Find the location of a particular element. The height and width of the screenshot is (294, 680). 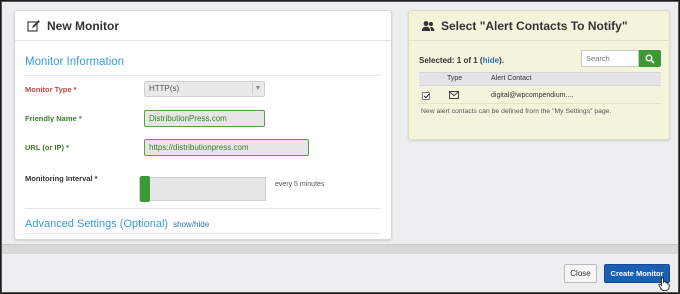

url-label: URL (or IP) * is located at coordinates (47, 147).